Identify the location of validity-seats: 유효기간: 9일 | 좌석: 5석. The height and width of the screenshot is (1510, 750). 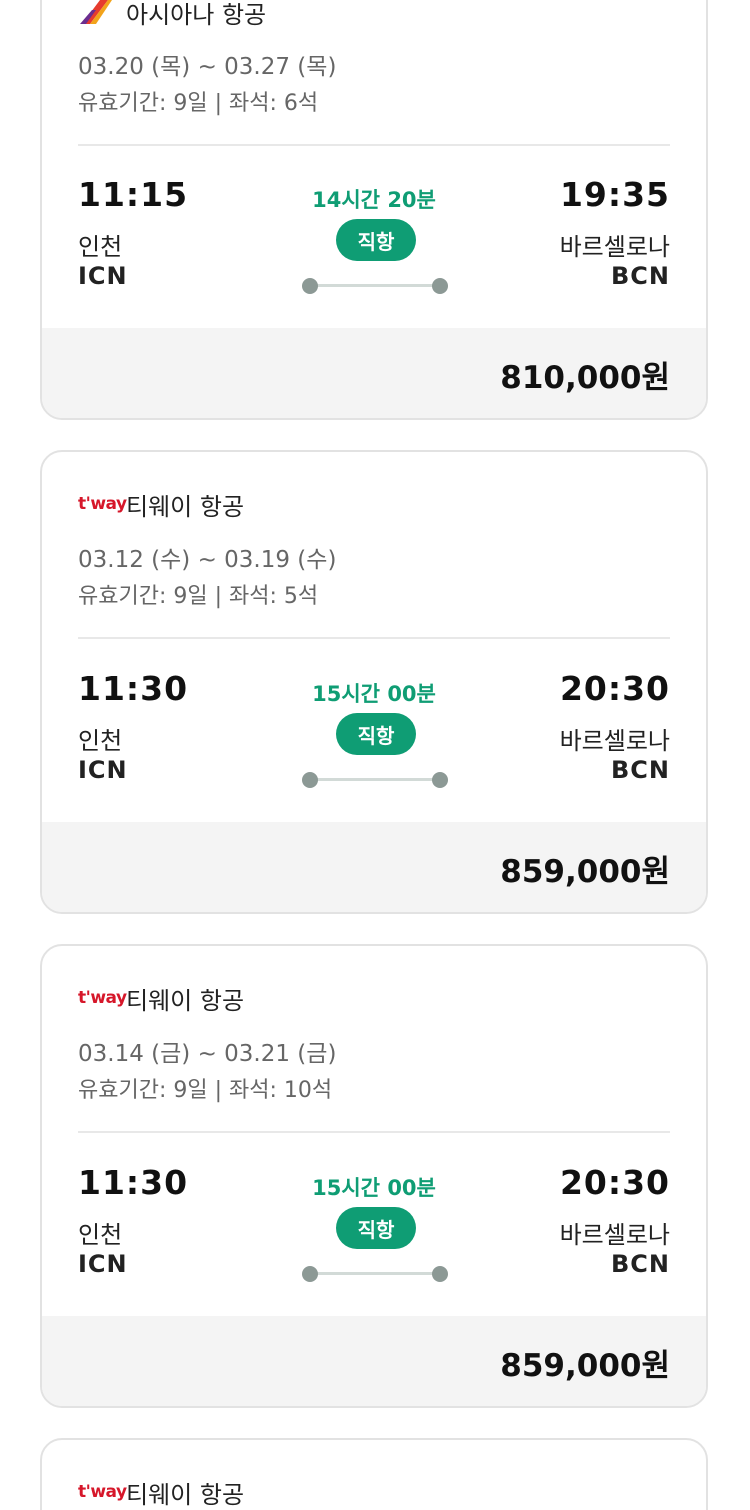
(198, 596).